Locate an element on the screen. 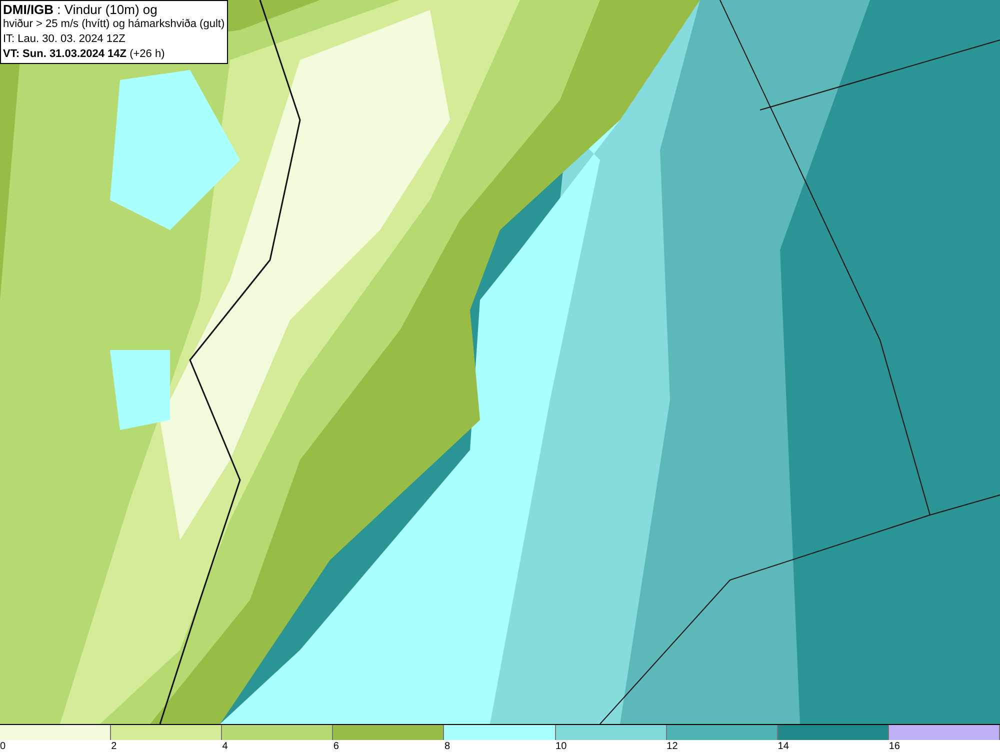  legend-tick-label: 12 is located at coordinates (672, 746).